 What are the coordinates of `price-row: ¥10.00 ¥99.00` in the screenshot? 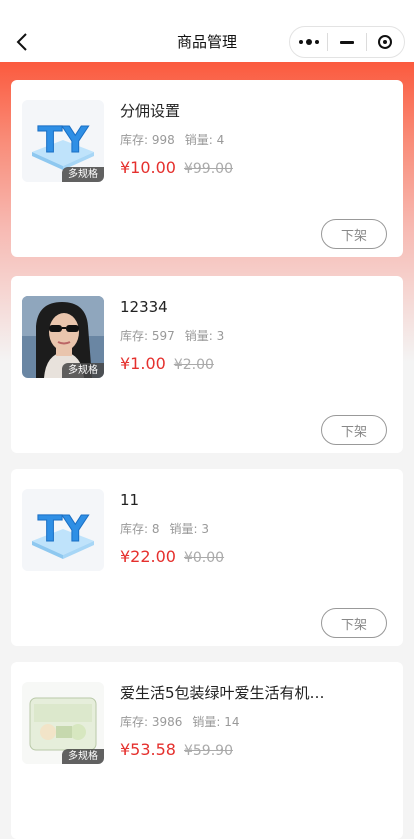 It's located at (176, 168).